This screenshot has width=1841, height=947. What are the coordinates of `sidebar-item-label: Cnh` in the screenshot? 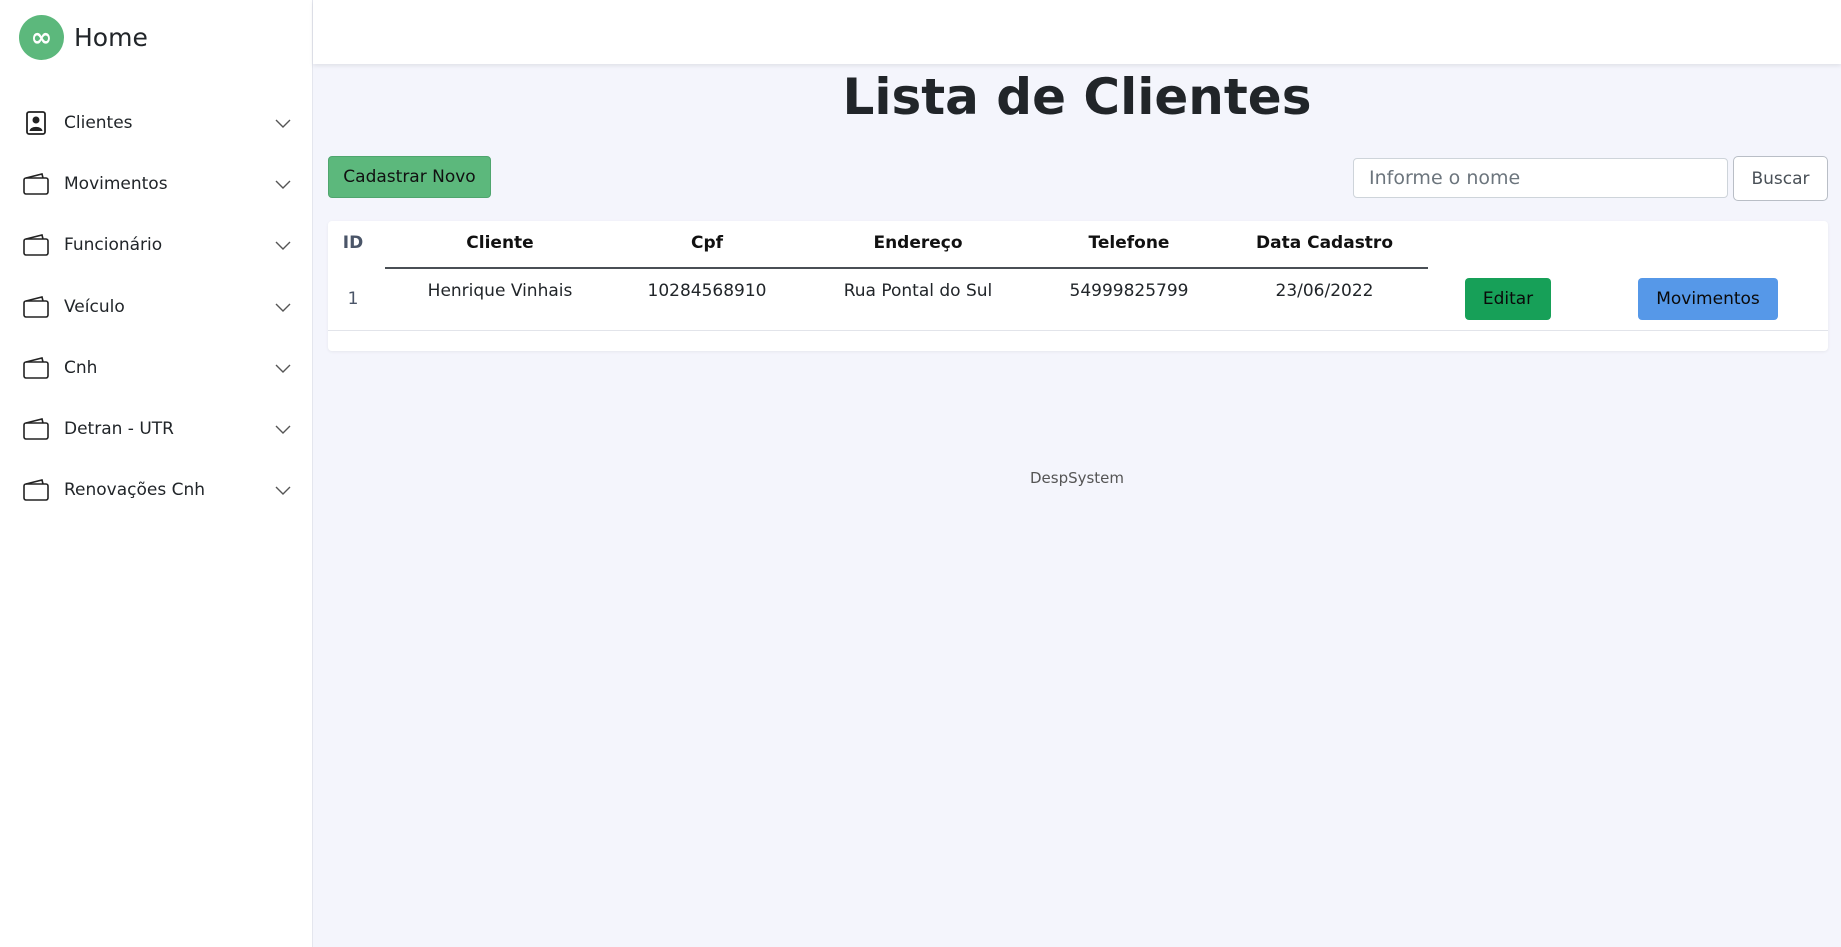 It's located at (81, 367).